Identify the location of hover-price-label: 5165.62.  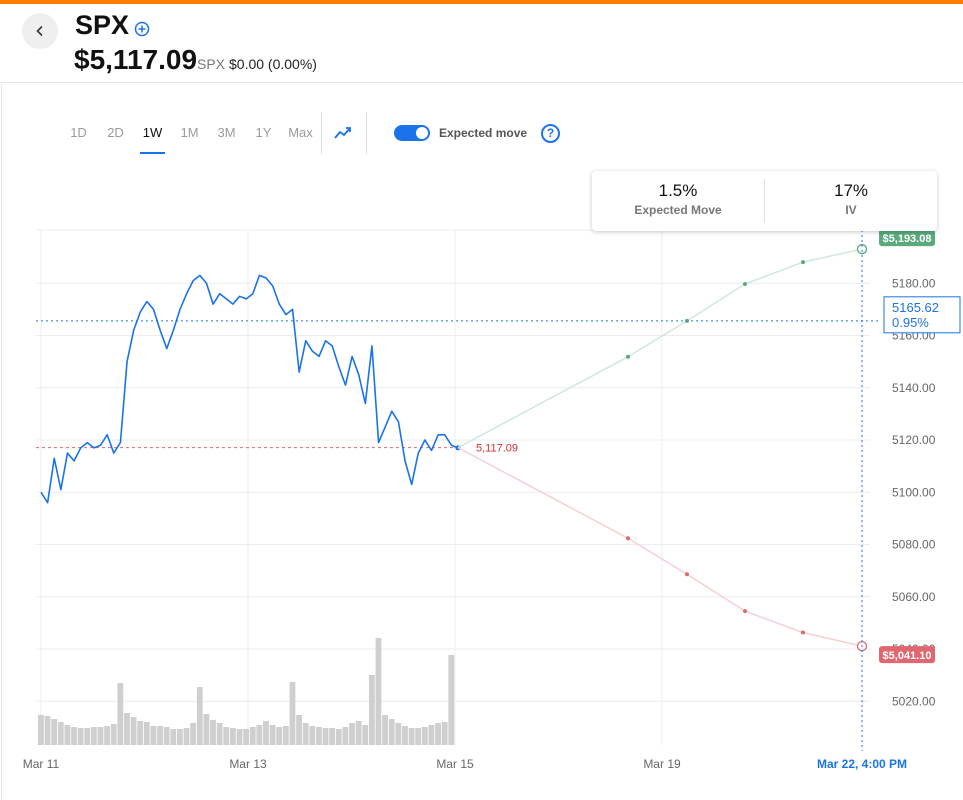
(915, 307).